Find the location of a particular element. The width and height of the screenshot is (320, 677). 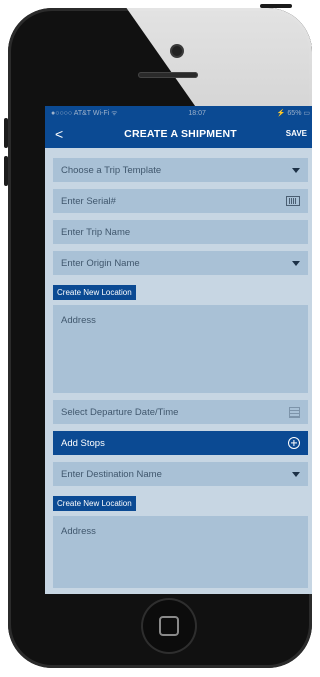

departure-datetime-input: Select Departure Date/Time is located at coordinates (180, 412).